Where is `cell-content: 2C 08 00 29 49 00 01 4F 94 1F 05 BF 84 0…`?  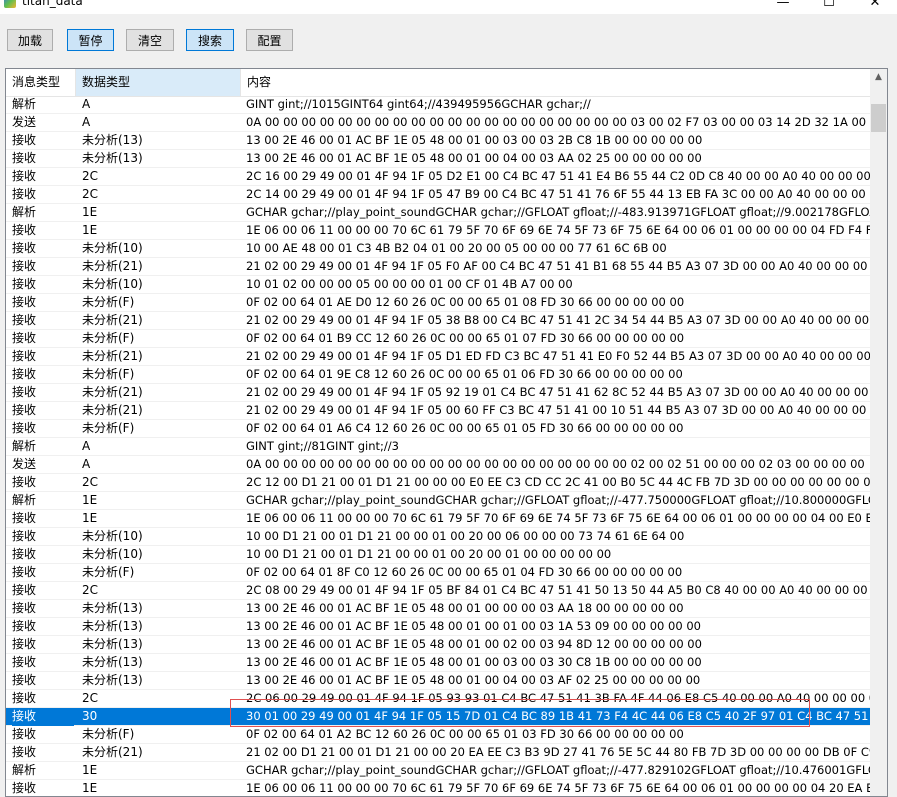
cell-content: 2C 08 00 29 49 00 01 4F 94 1F 05 BF 84 0… is located at coordinates (558, 590).